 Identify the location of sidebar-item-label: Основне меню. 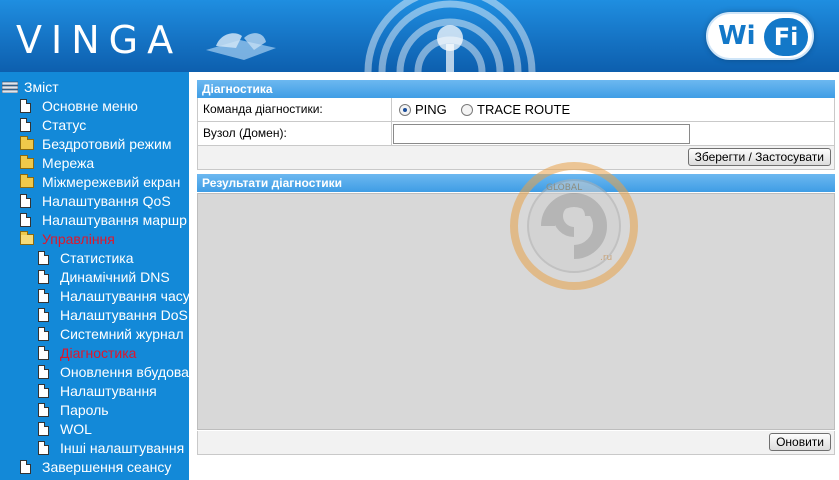
(90, 106).